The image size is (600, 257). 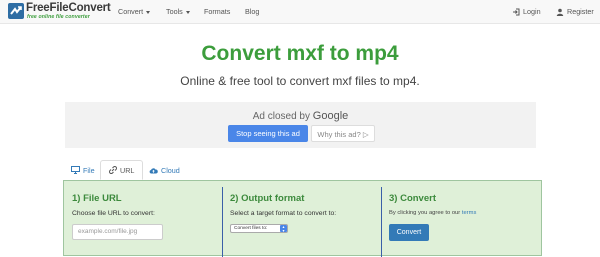 I want to click on convert-button: Convert, so click(x=409, y=232).